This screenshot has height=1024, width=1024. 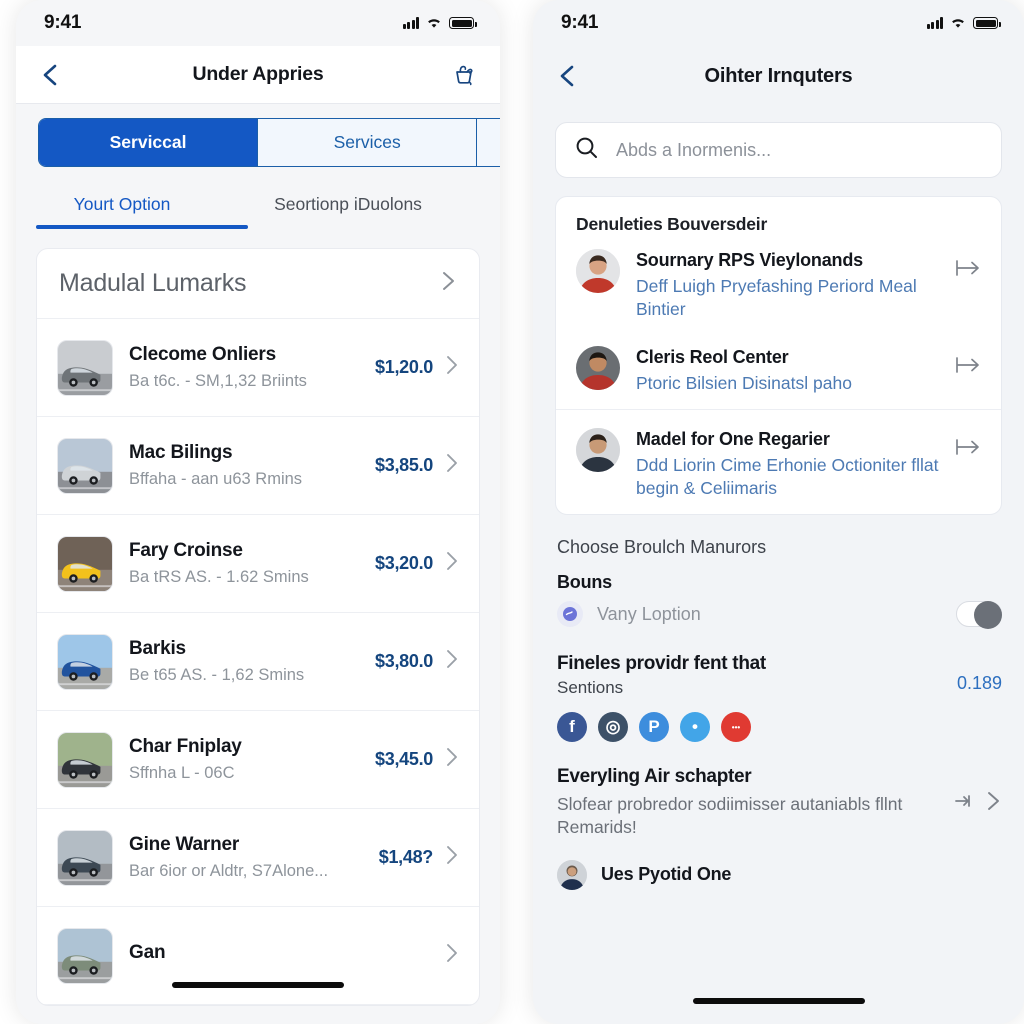 I want to click on row-subtitle: Sffnha L - 06C, so click(x=182, y=773).